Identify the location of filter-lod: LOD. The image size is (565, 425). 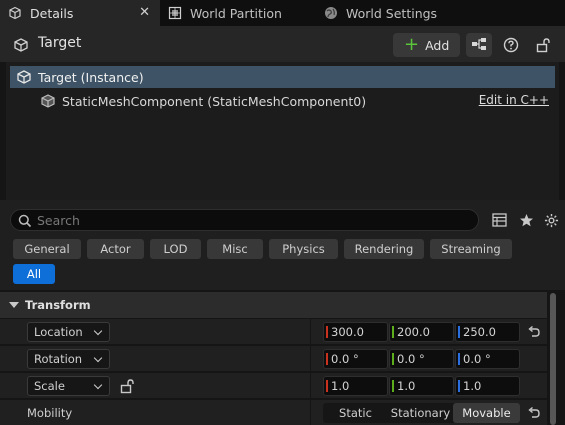
(175, 249).